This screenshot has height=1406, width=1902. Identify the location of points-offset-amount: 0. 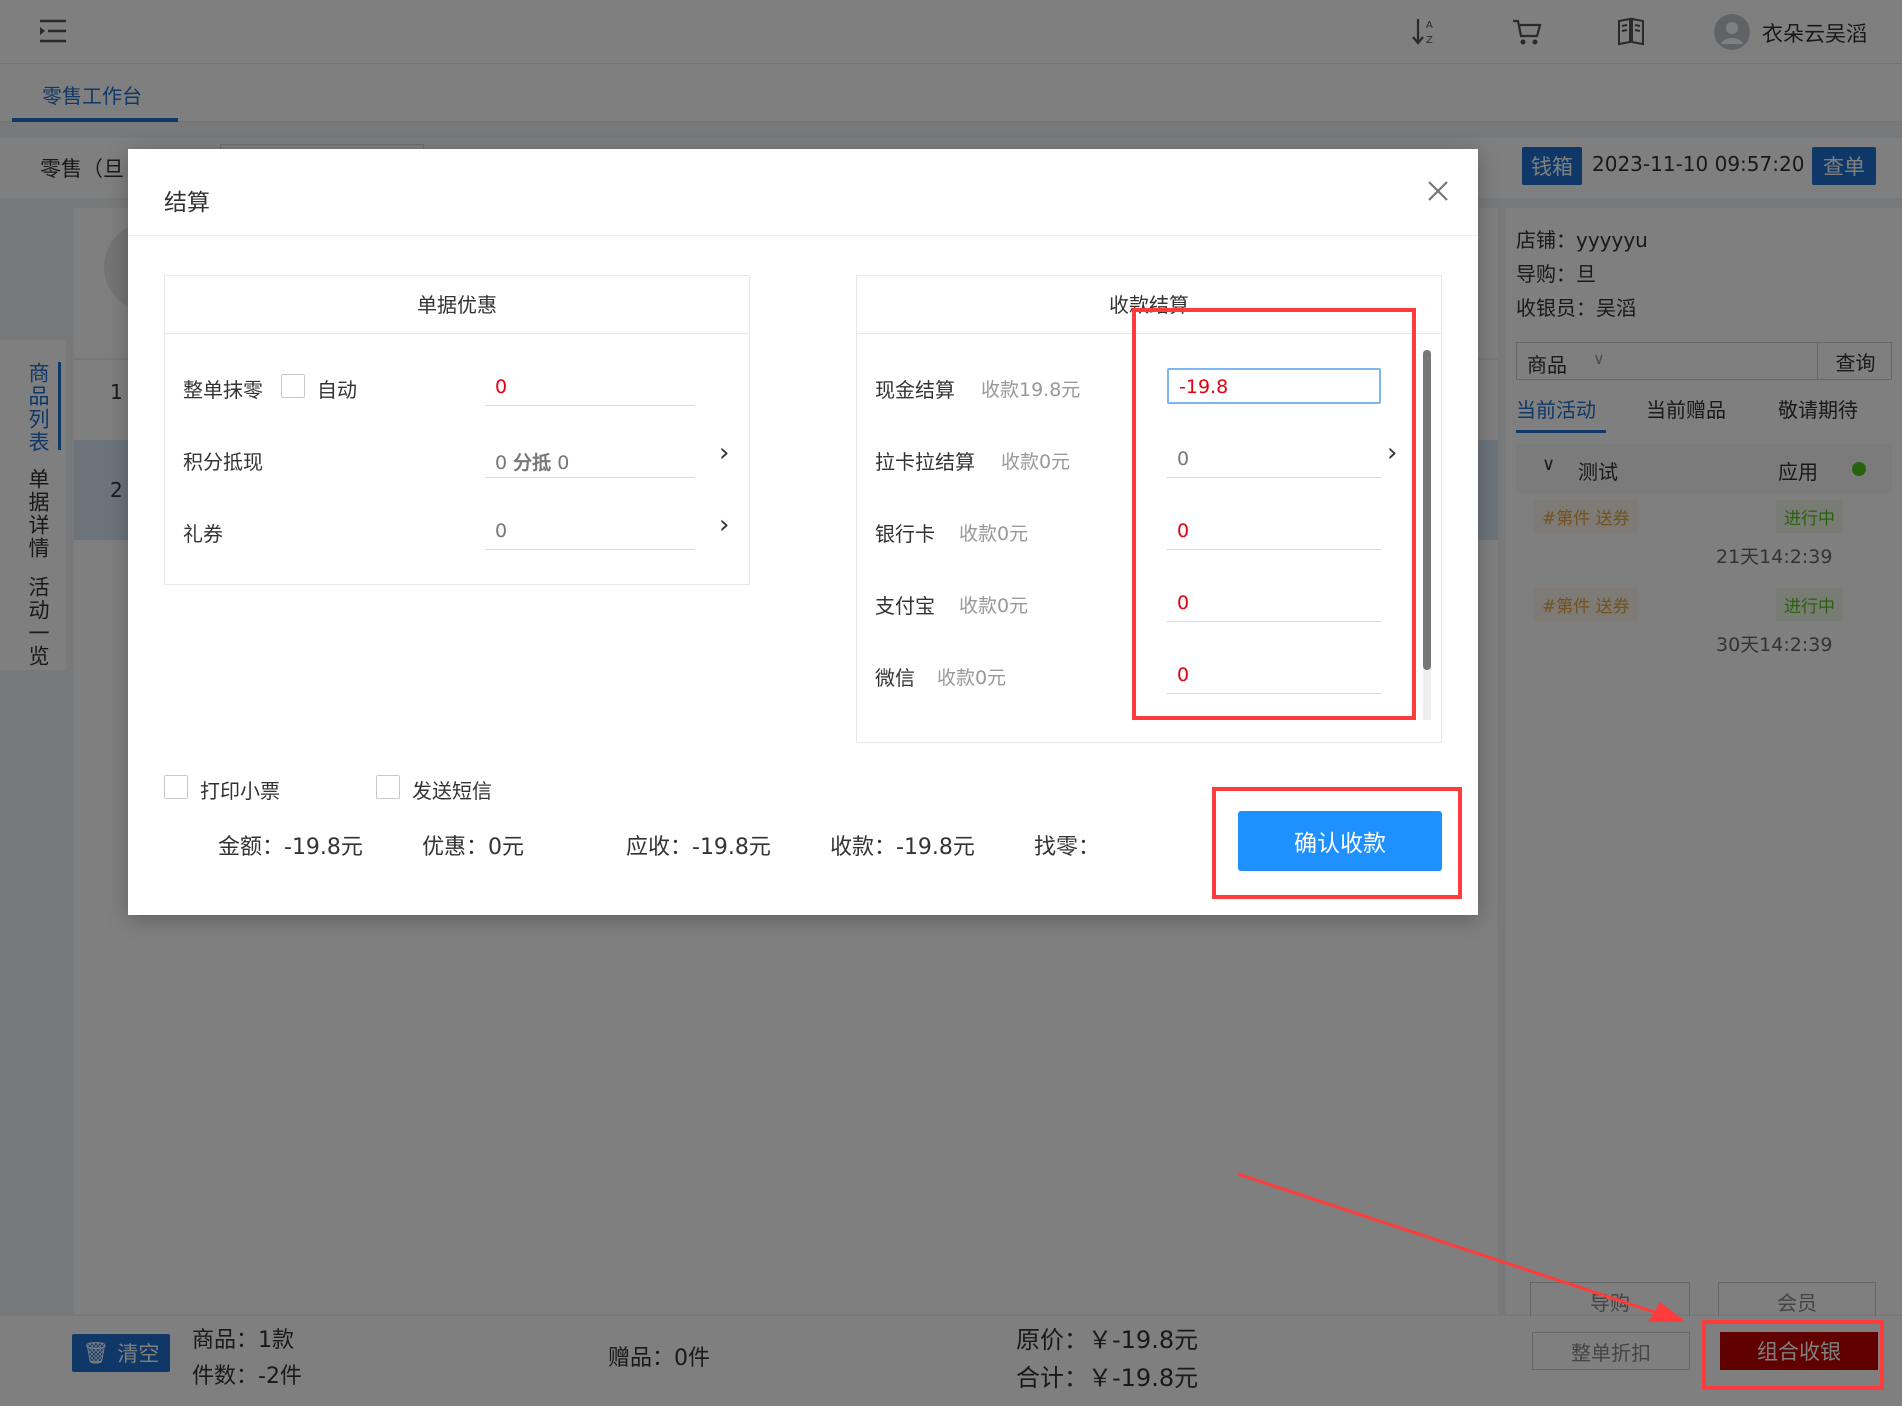
(563, 463).